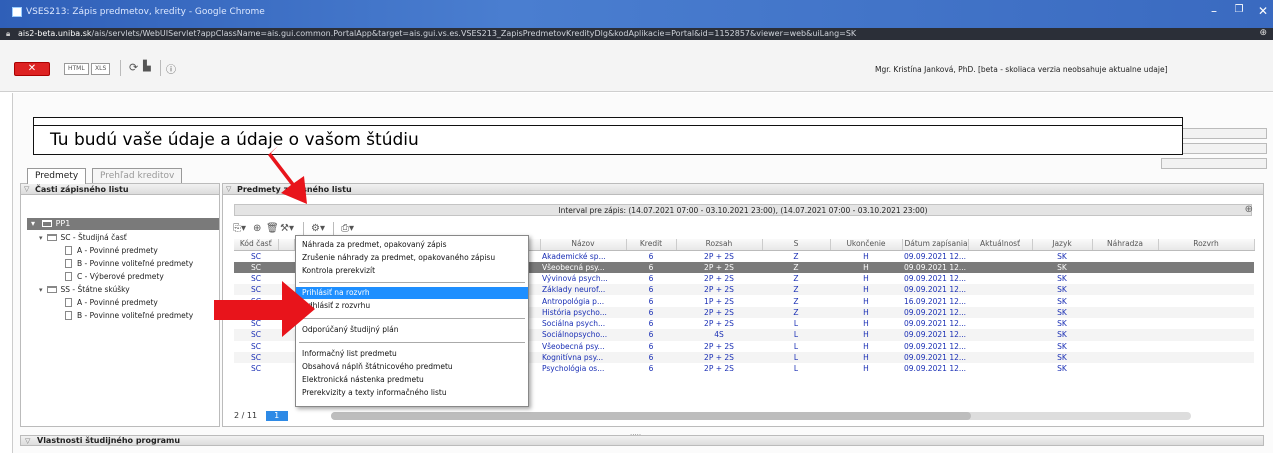 Image resolution: width=1273 pixels, height=453 pixels. What do you see at coordinates (1214, 11) in the screenshot?
I see `minimize-icon: –` at bounding box center [1214, 11].